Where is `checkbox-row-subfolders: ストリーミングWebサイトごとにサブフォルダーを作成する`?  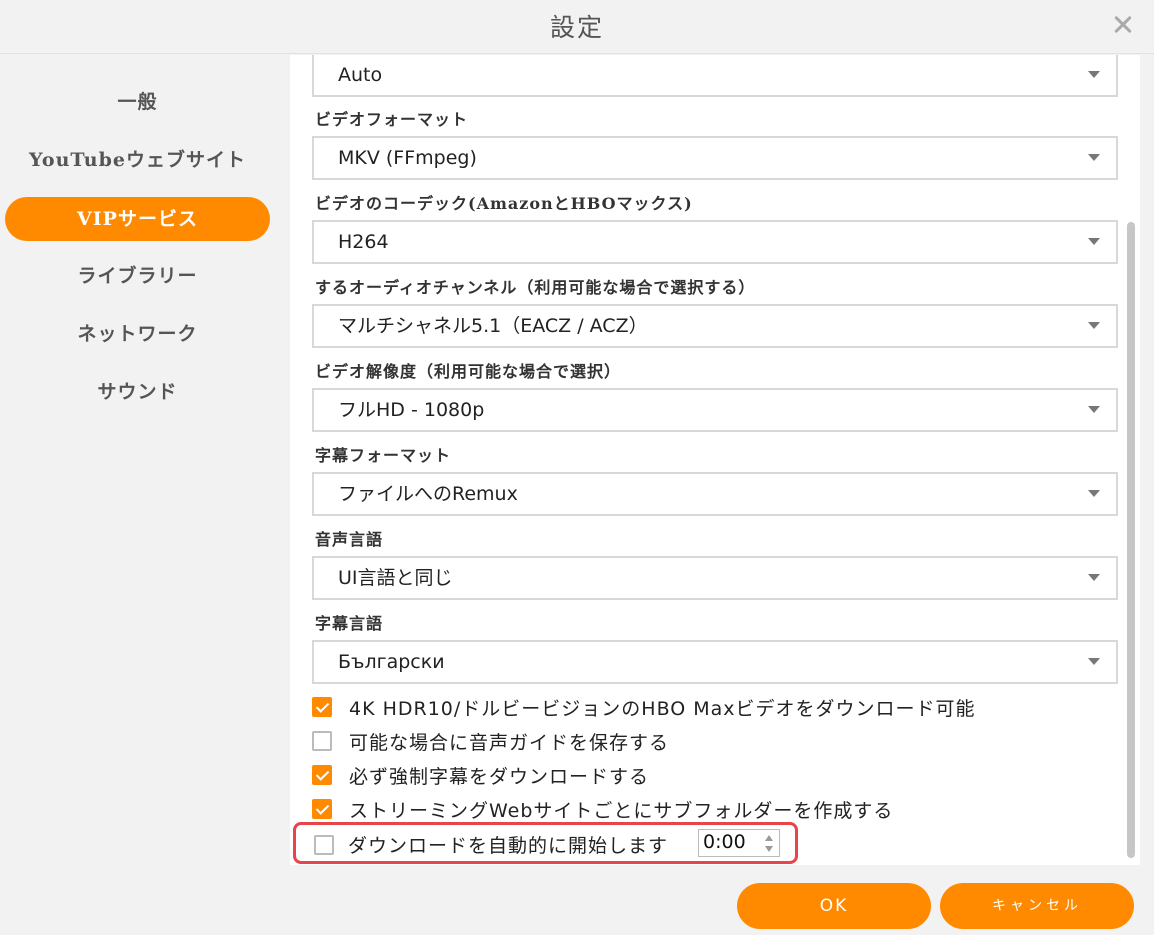
checkbox-row-subfolders: ストリーミングWebサイトごとにサブフォルダーを作成する is located at coordinates (602, 809).